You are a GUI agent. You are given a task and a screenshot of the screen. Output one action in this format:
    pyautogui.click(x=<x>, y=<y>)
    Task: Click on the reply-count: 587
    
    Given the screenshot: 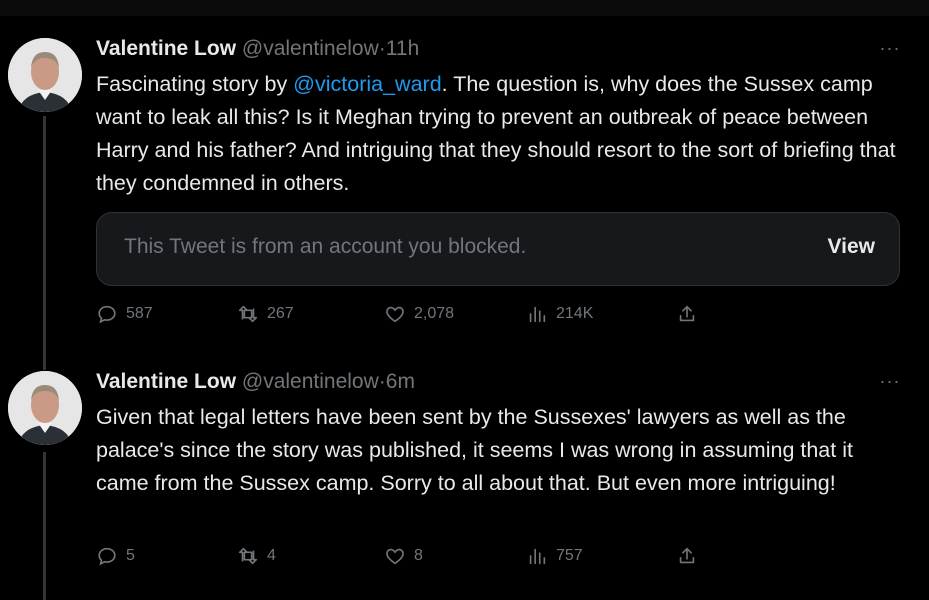 What is the action you would take?
    pyautogui.click(x=139, y=313)
    